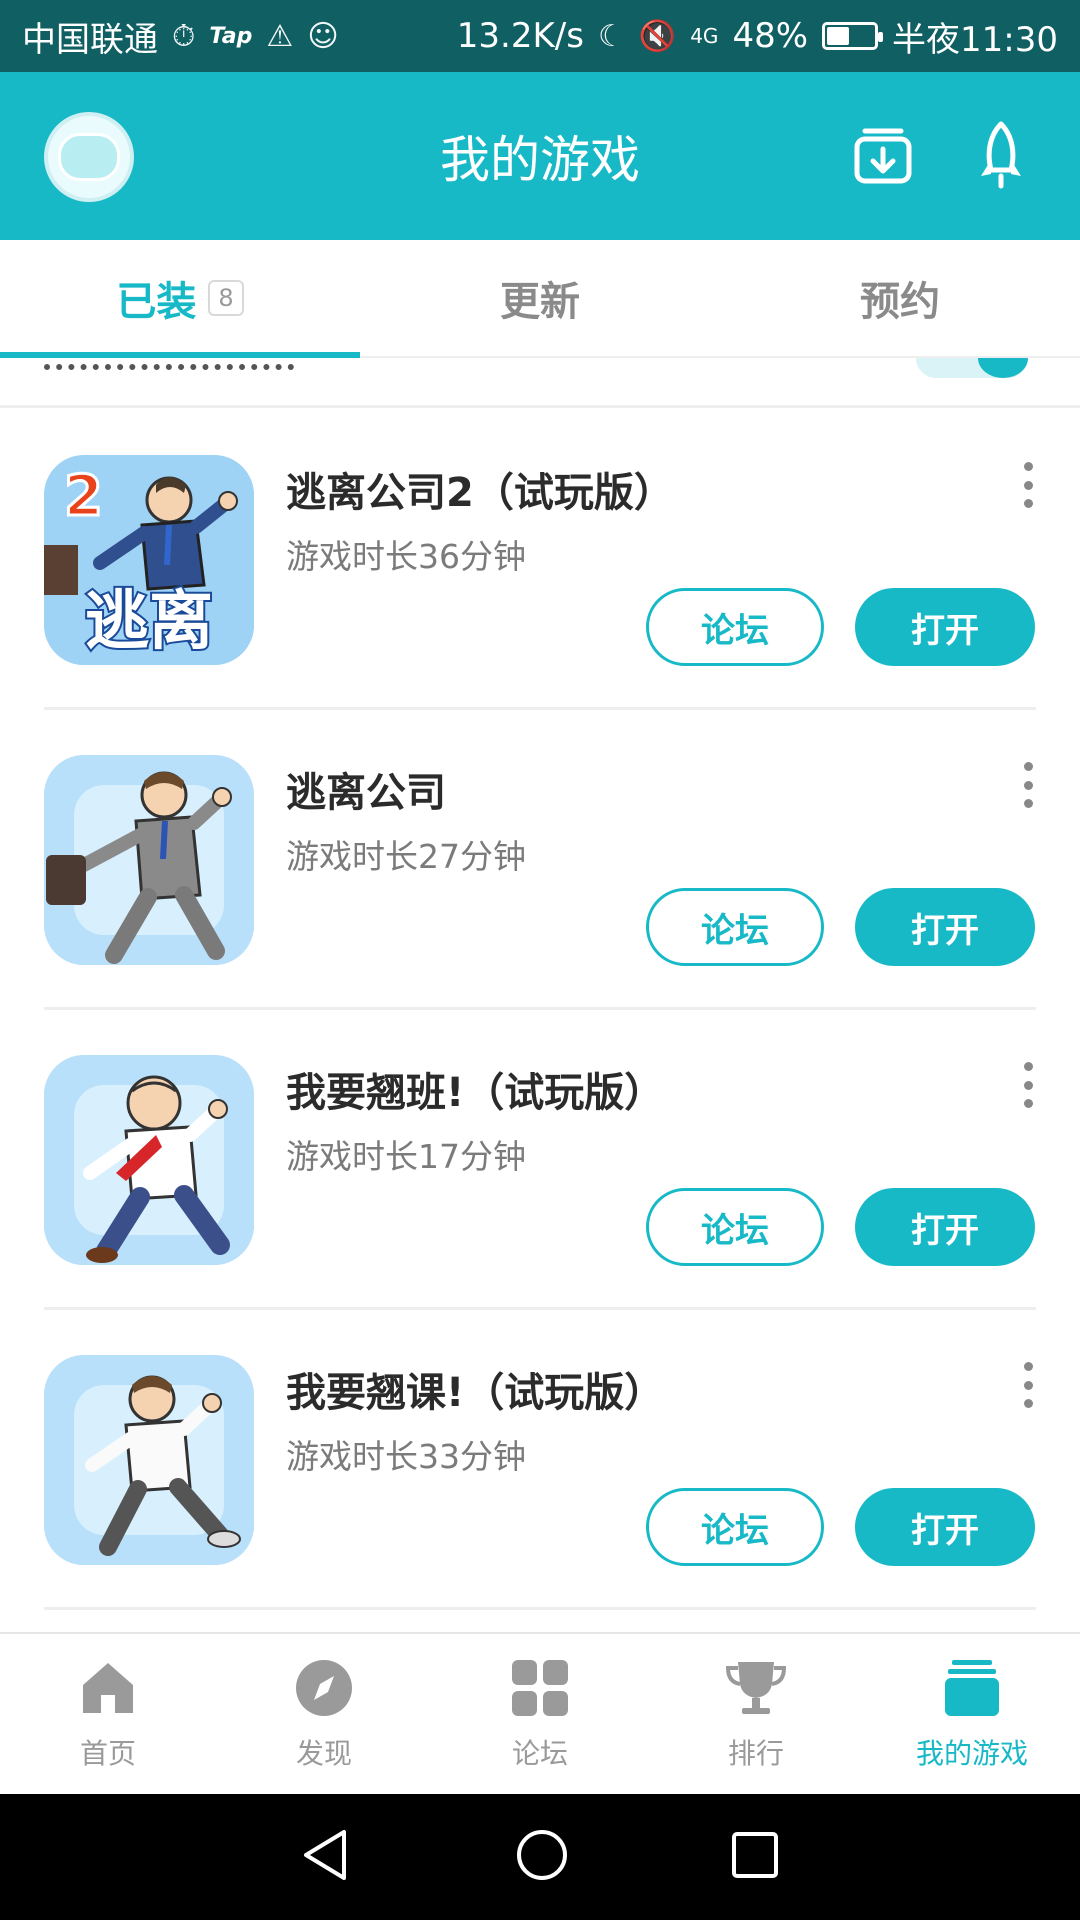 This screenshot has height=1920, width=1080. I want to click on mute-icon: 🔇, so click(657, 36).